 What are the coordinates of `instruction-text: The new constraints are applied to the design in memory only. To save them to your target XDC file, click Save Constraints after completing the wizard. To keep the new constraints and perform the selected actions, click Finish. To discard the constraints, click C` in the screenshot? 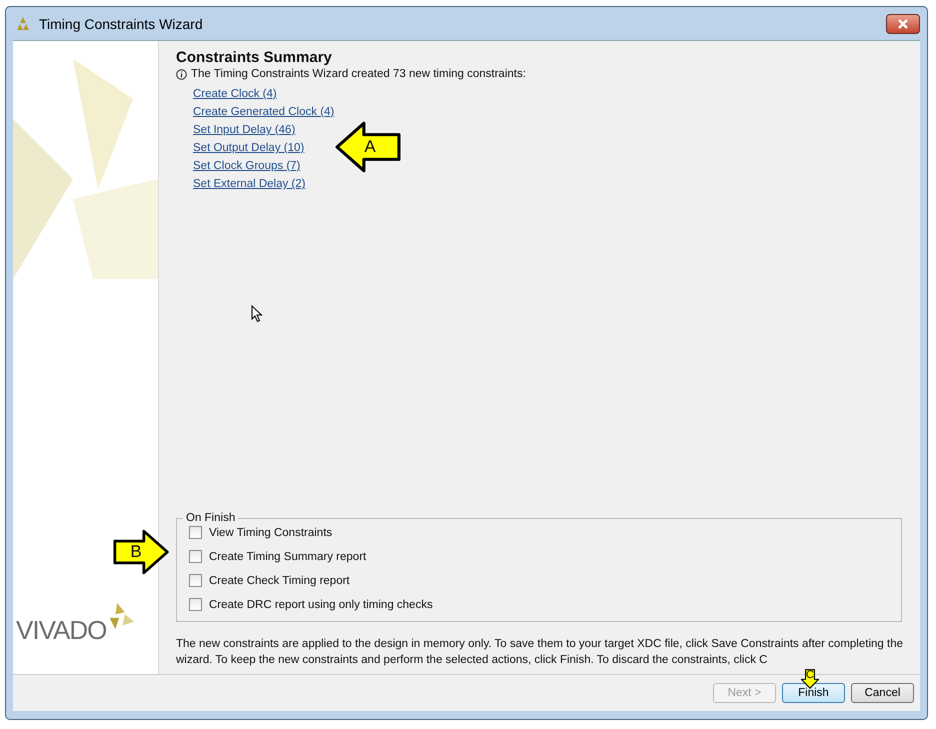 It's located at (540, 652).